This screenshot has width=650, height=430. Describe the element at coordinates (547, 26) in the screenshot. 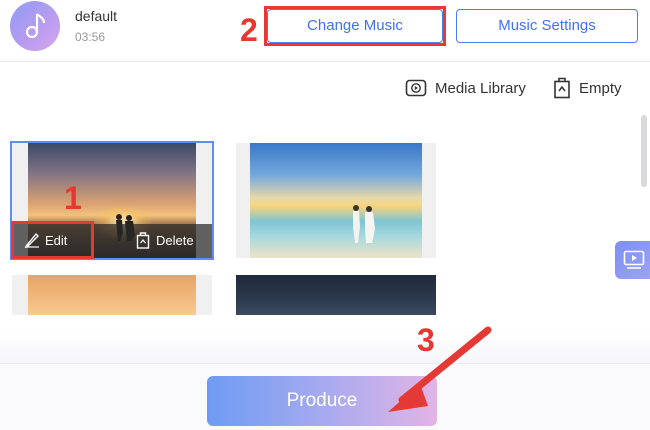

I see `music-settings-button: Music Settings` at that location.